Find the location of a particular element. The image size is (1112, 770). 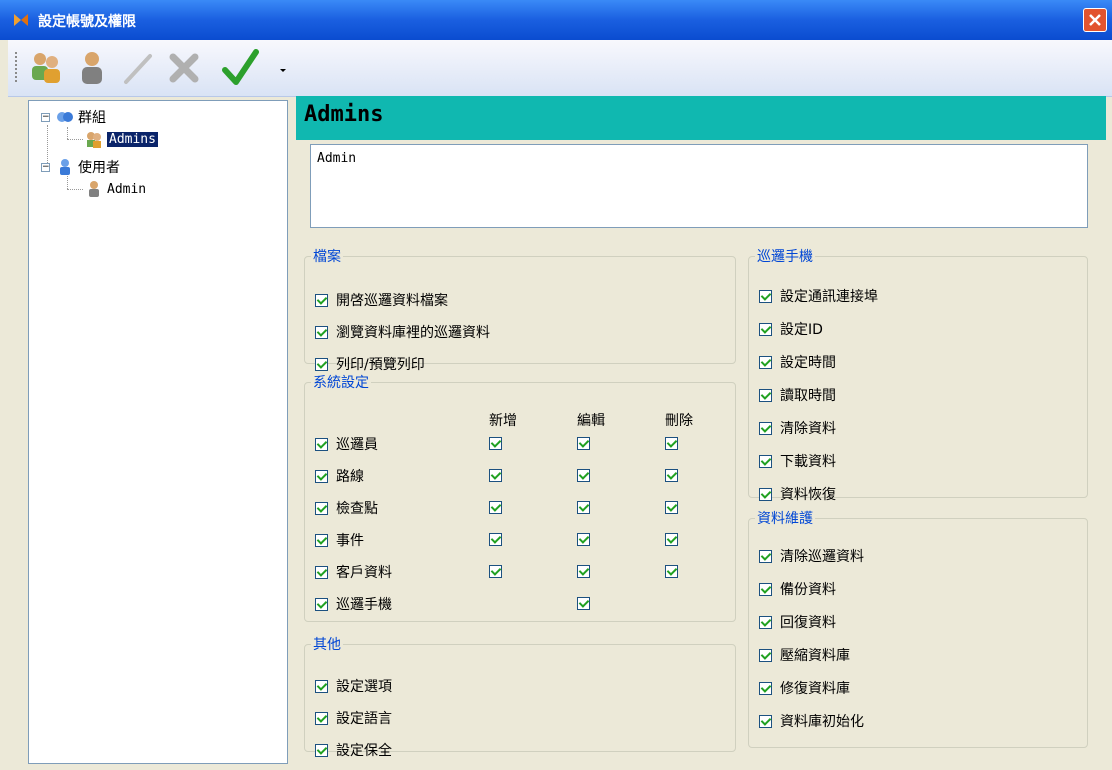

close-button is located at coordinates (1095, 20).